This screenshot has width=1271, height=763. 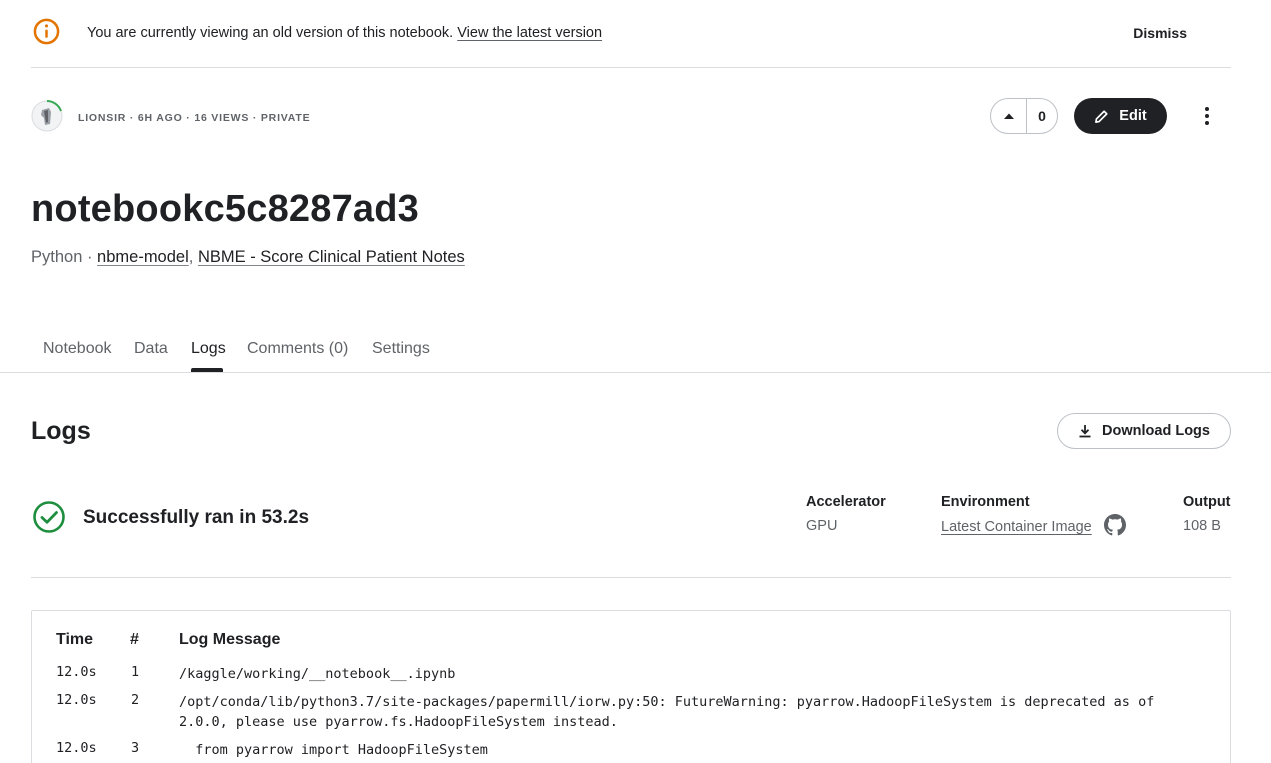 What do you see at coordinates (194, 118) in the screenshot?
I see `notebook-meta: LIONSIR · 6H AGO · 16 VIEWS · PRIVATE` at bounding box center [194, 118].